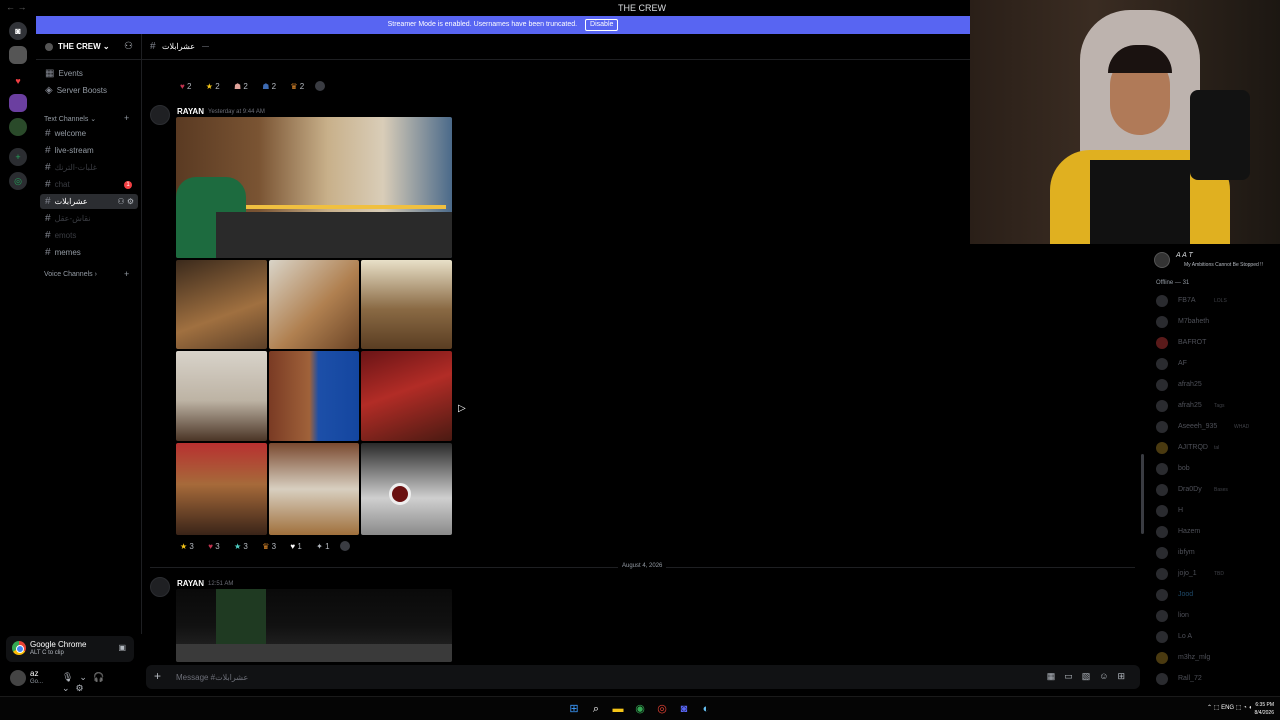 Image resolution: width=1280 pixels, height=720 pixels. Describe the element at coordinates (70, 274) in the screenshot. I see `category-voice-channels: Voice Channels ›` at that location.